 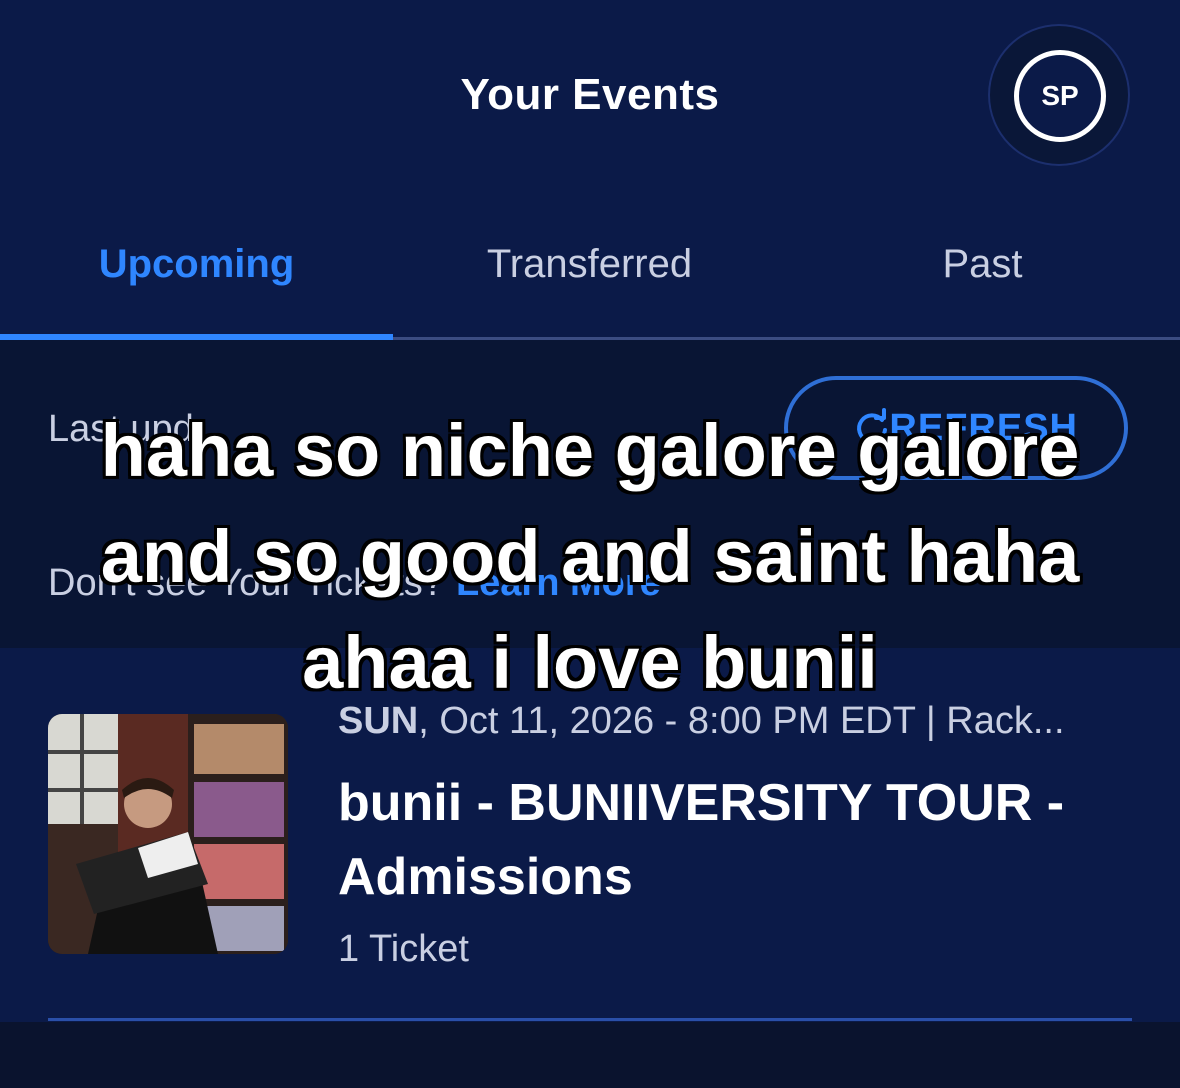 What do you see at coordinates (590, 1019) in the screenshot?
I see `divider` at bounding box center [590, 1019].